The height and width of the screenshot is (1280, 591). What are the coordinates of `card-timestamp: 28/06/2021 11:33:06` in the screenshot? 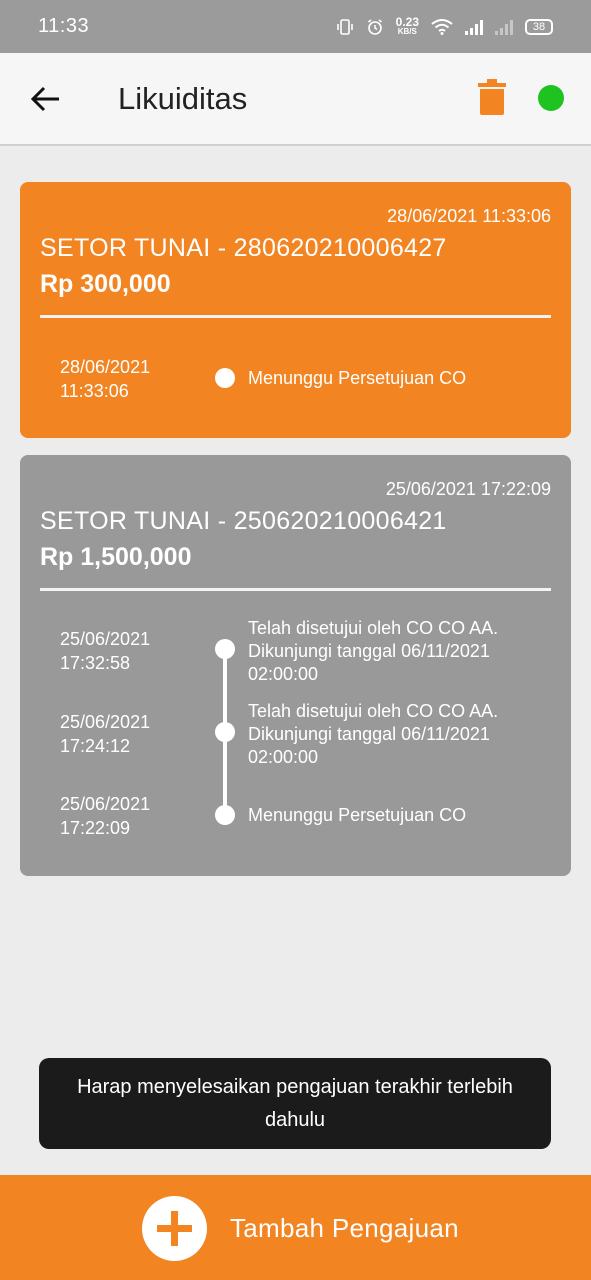 It's located at (469, 216).